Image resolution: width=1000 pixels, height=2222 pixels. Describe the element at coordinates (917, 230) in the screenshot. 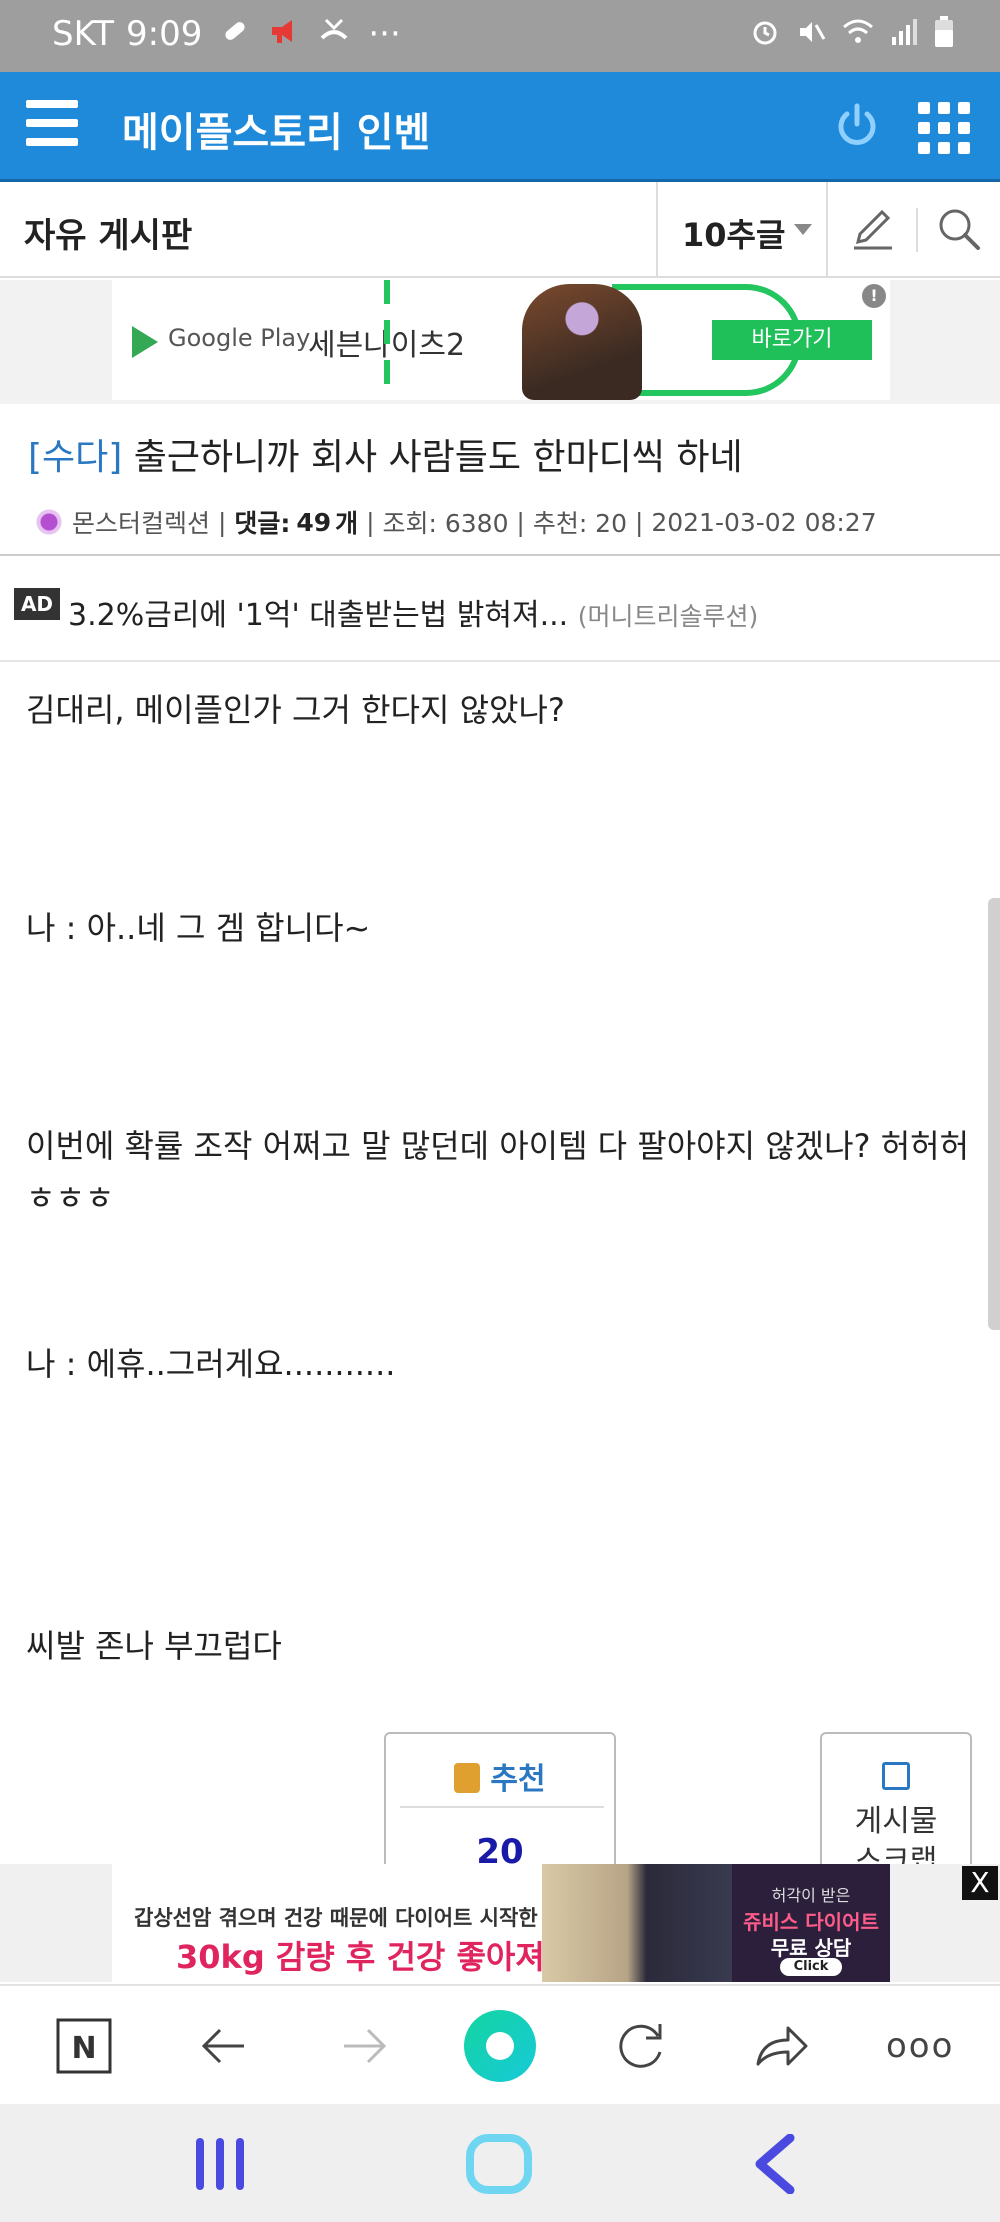

I see `toolbar-divider` at that location.